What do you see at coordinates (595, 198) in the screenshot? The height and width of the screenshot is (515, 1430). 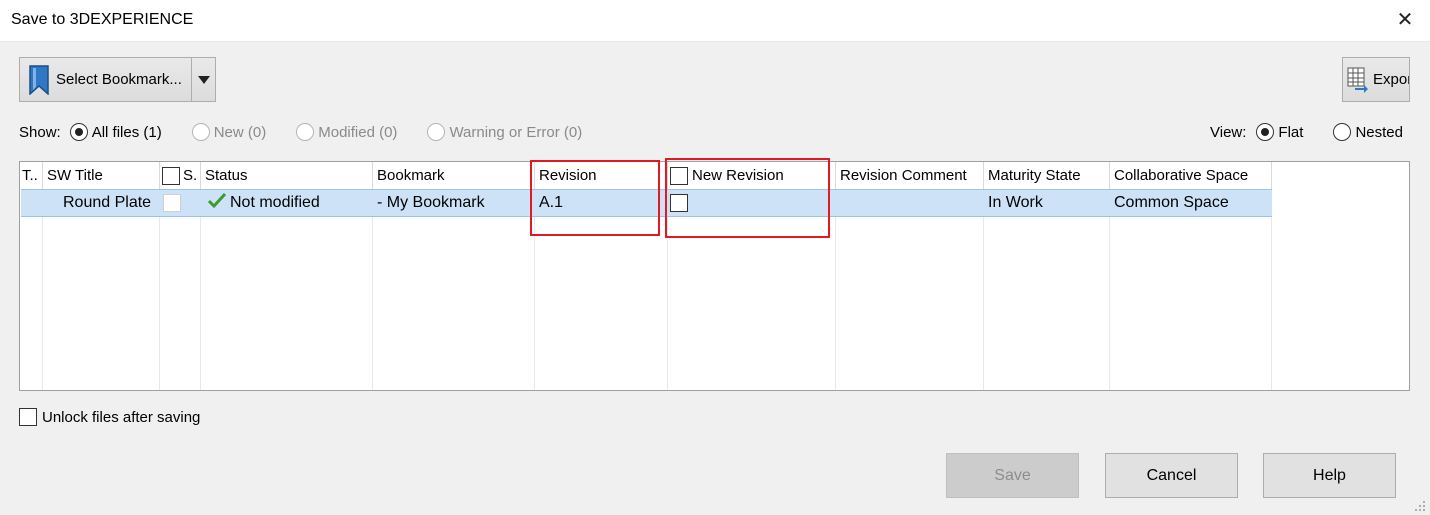 I see `revision-highlight-box` at bounding box center [595, 198].